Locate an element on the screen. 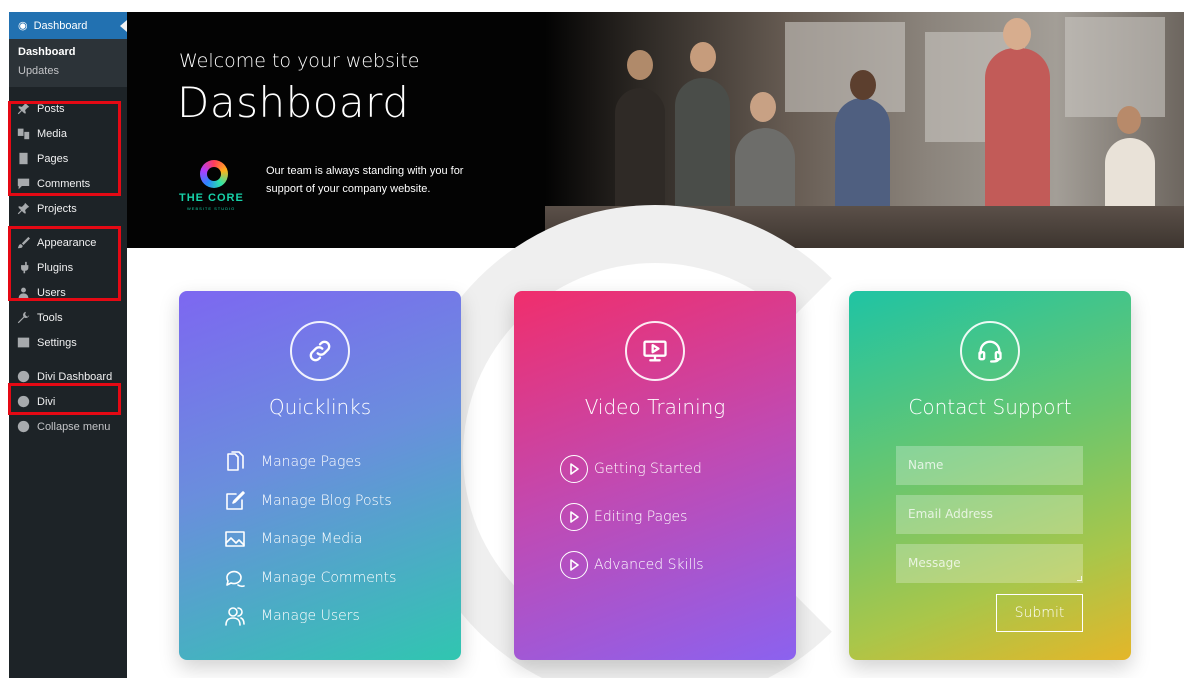 The image size is (1184, 678). link-manage-media: Manage Media is located at coordinates (309, 539).